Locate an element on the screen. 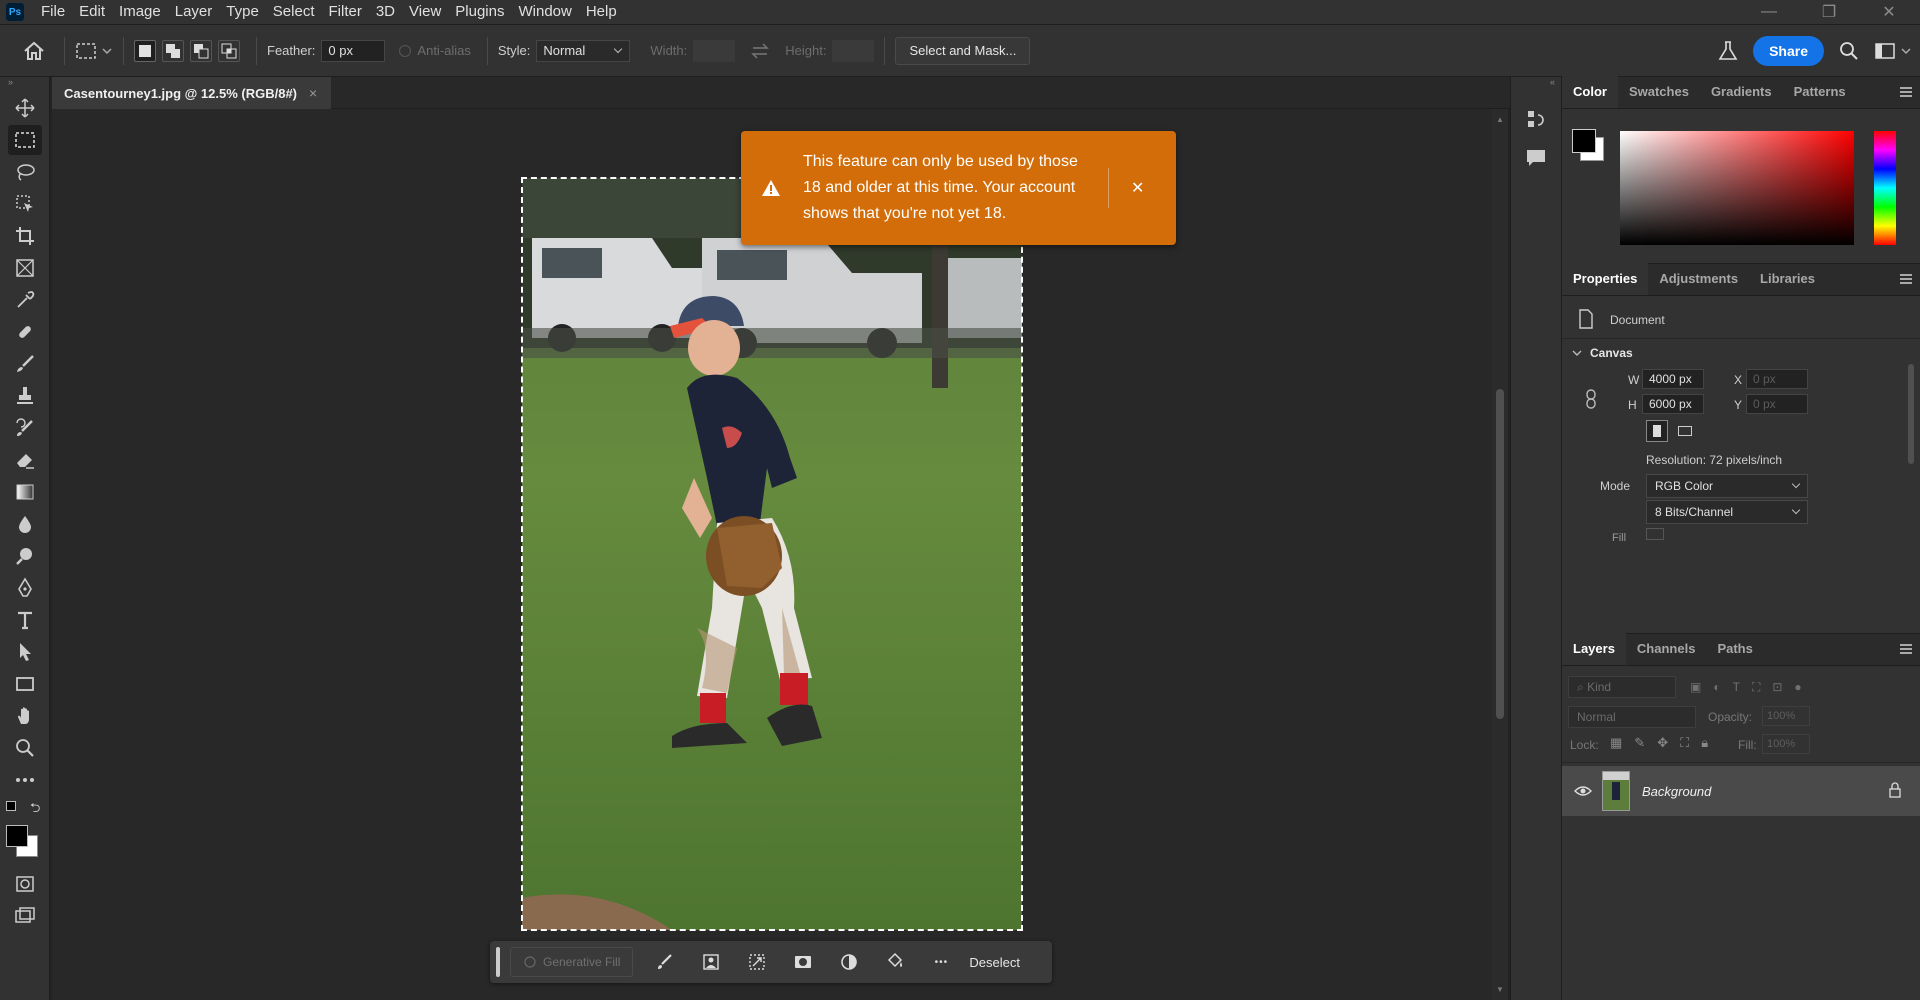 The width and height of the screenshot is (1920, 1000). workspace-icon is located at coordinates (1886, 51).